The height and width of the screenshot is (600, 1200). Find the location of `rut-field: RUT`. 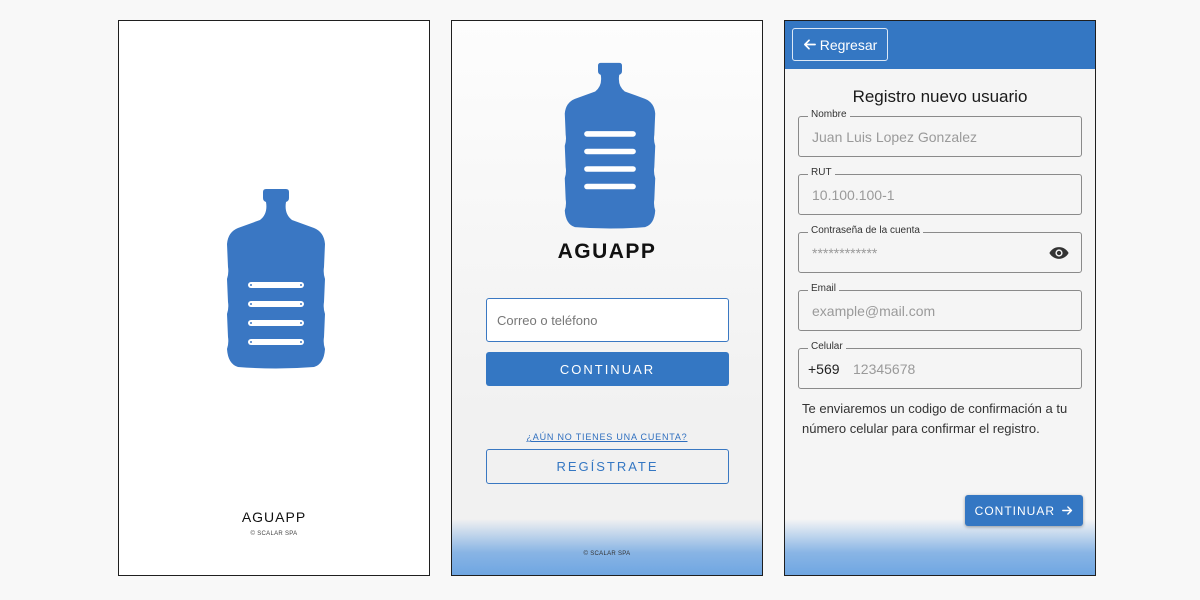

rut-field: RUT is located at coordinates (940, 191).